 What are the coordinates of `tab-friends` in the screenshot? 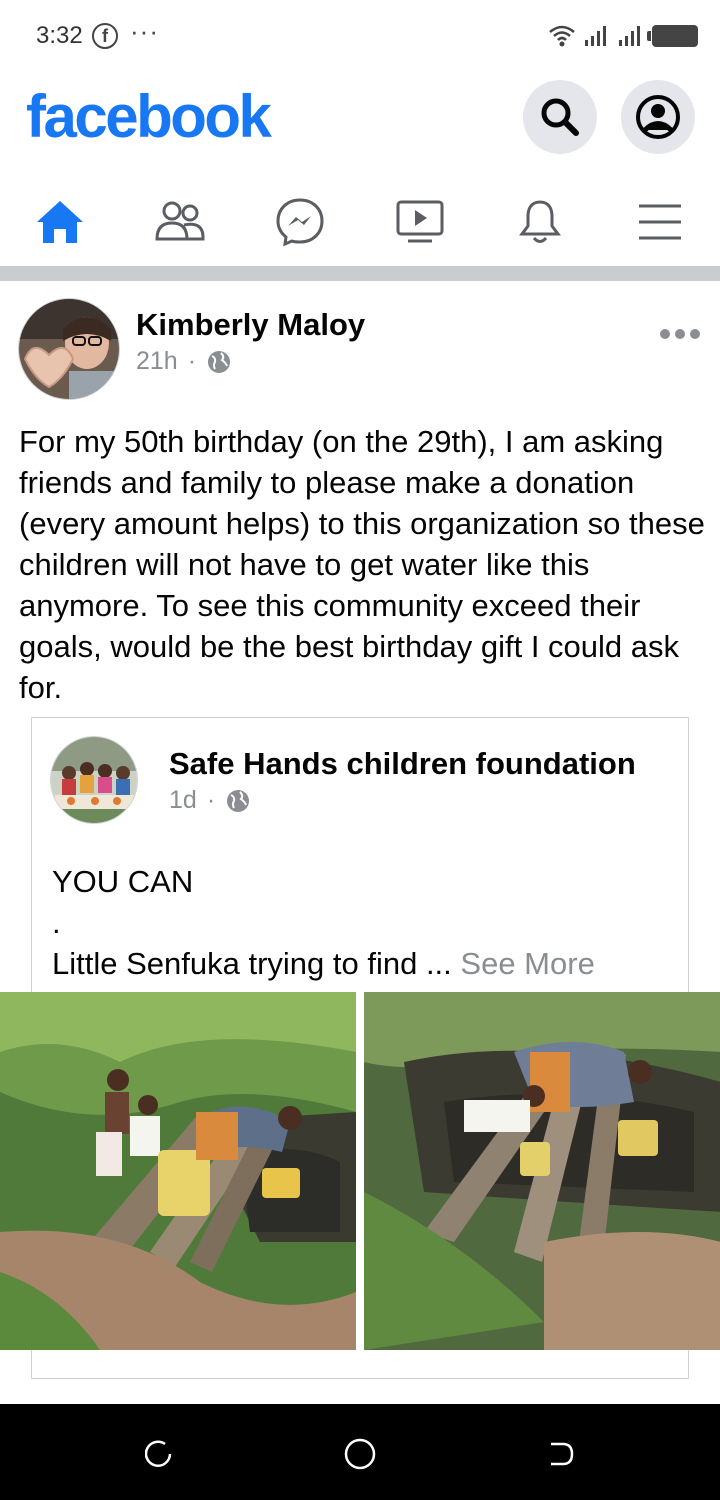 It's located at (180, 222).